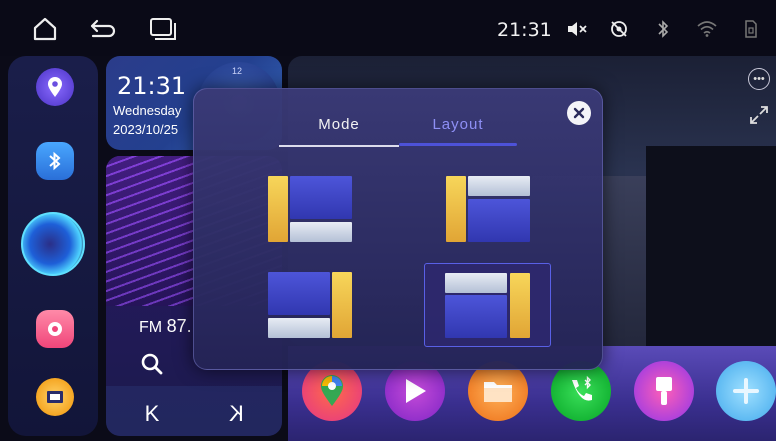  I want to click on play-store-icon, so click(415, 391).